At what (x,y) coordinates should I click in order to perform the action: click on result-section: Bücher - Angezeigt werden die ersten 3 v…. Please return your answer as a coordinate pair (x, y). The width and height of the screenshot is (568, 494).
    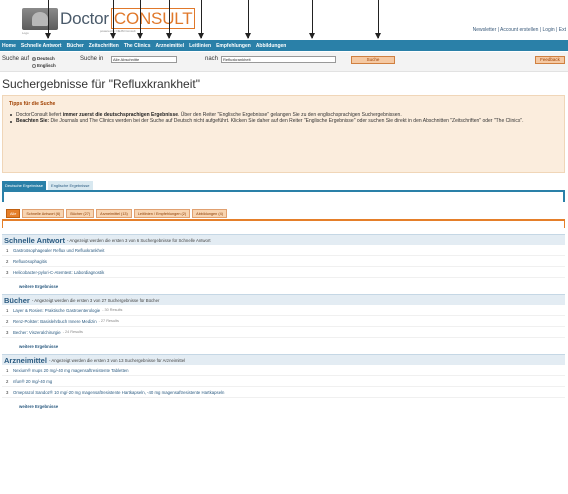
    Looking at the image, I should click on (283, 324).